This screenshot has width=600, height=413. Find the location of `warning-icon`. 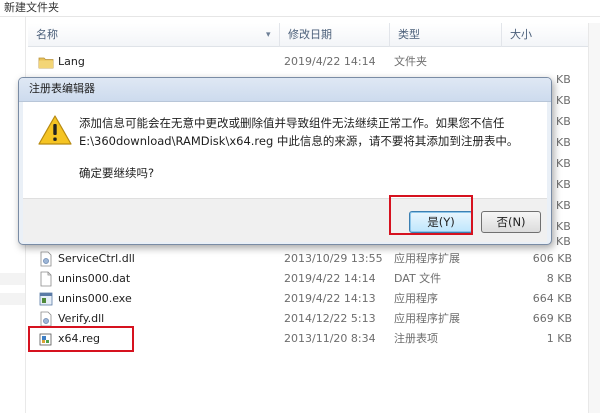

warning-icon is located at coordinates (55, 130).